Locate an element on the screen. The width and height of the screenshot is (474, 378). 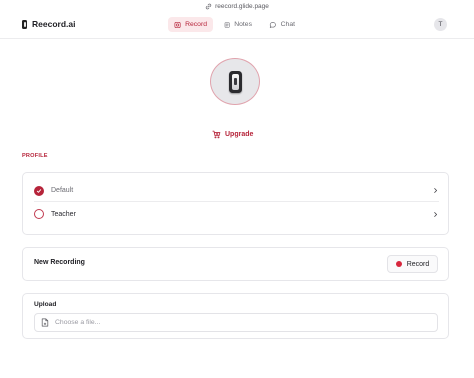
hero-image is located at coordinates (235, 81).